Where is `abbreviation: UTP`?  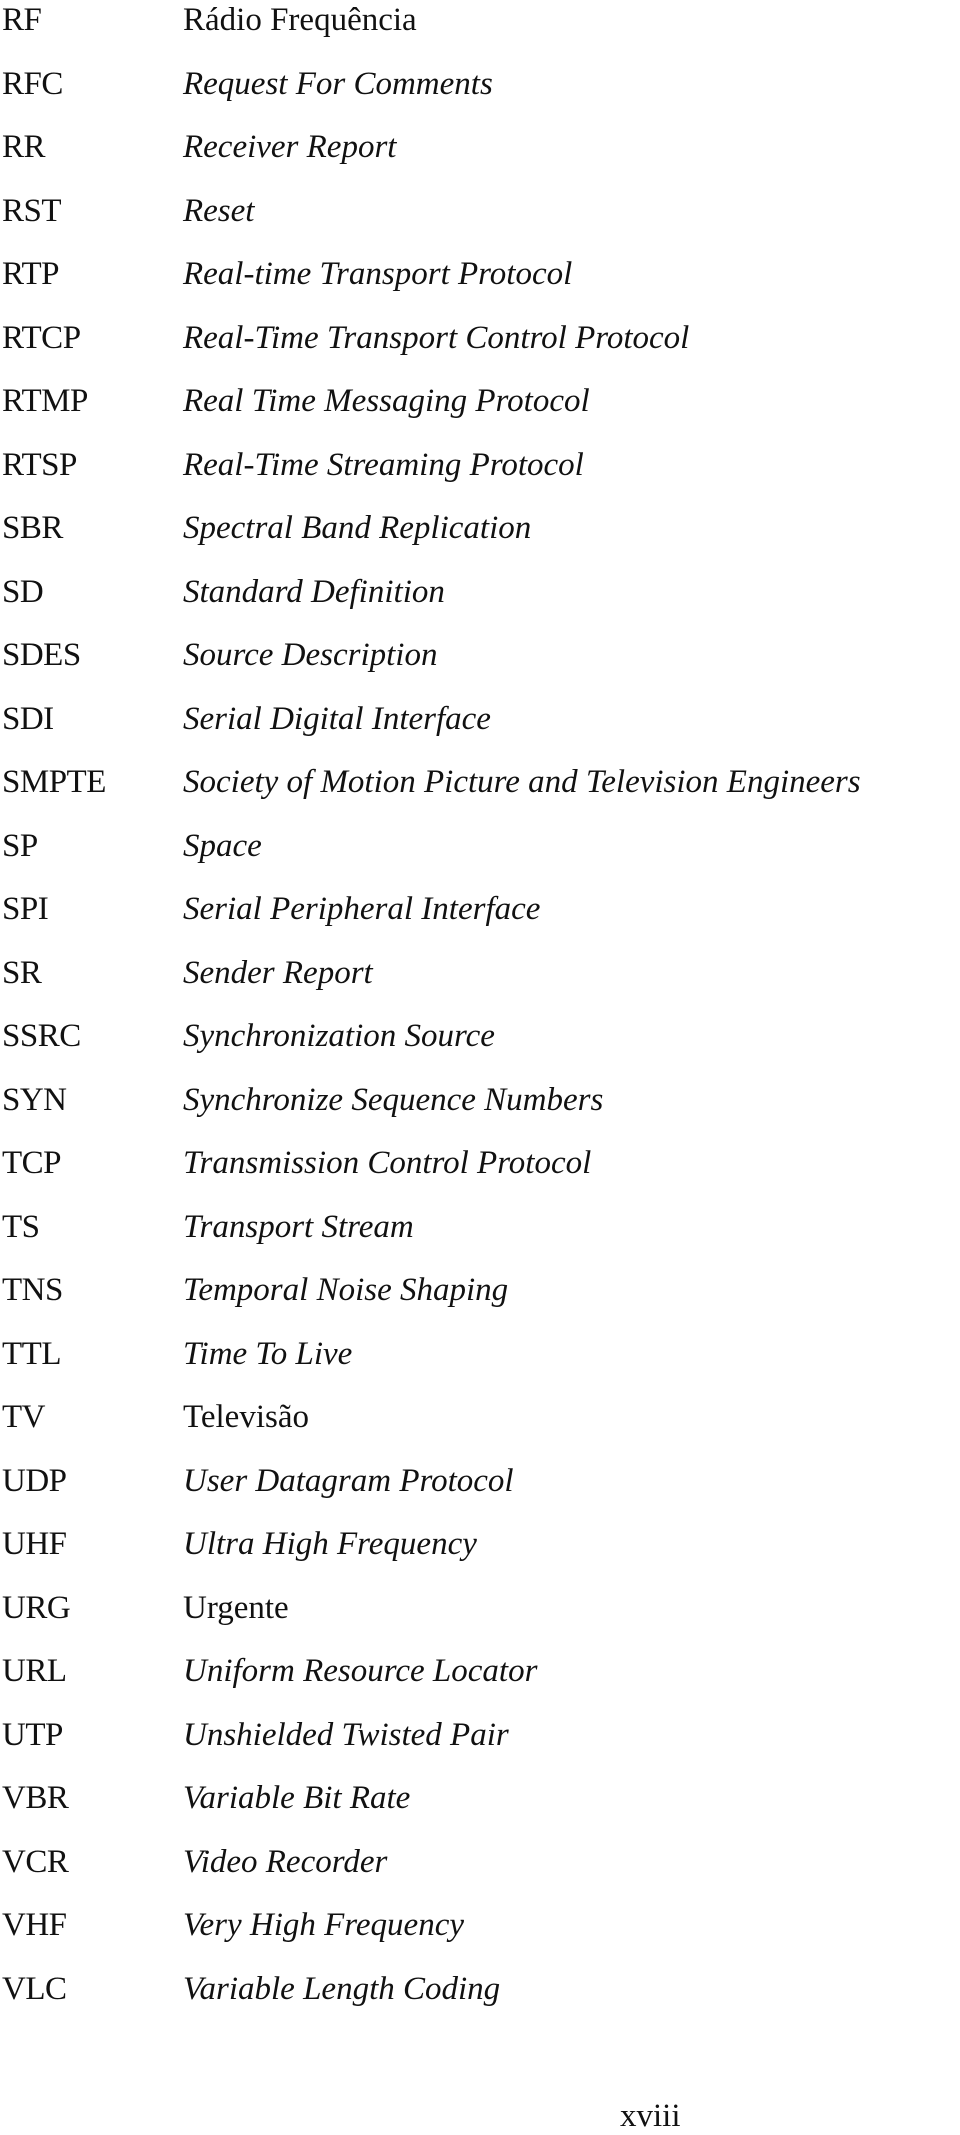
abbreviation: UTP is located at coordinates (32, 1734).